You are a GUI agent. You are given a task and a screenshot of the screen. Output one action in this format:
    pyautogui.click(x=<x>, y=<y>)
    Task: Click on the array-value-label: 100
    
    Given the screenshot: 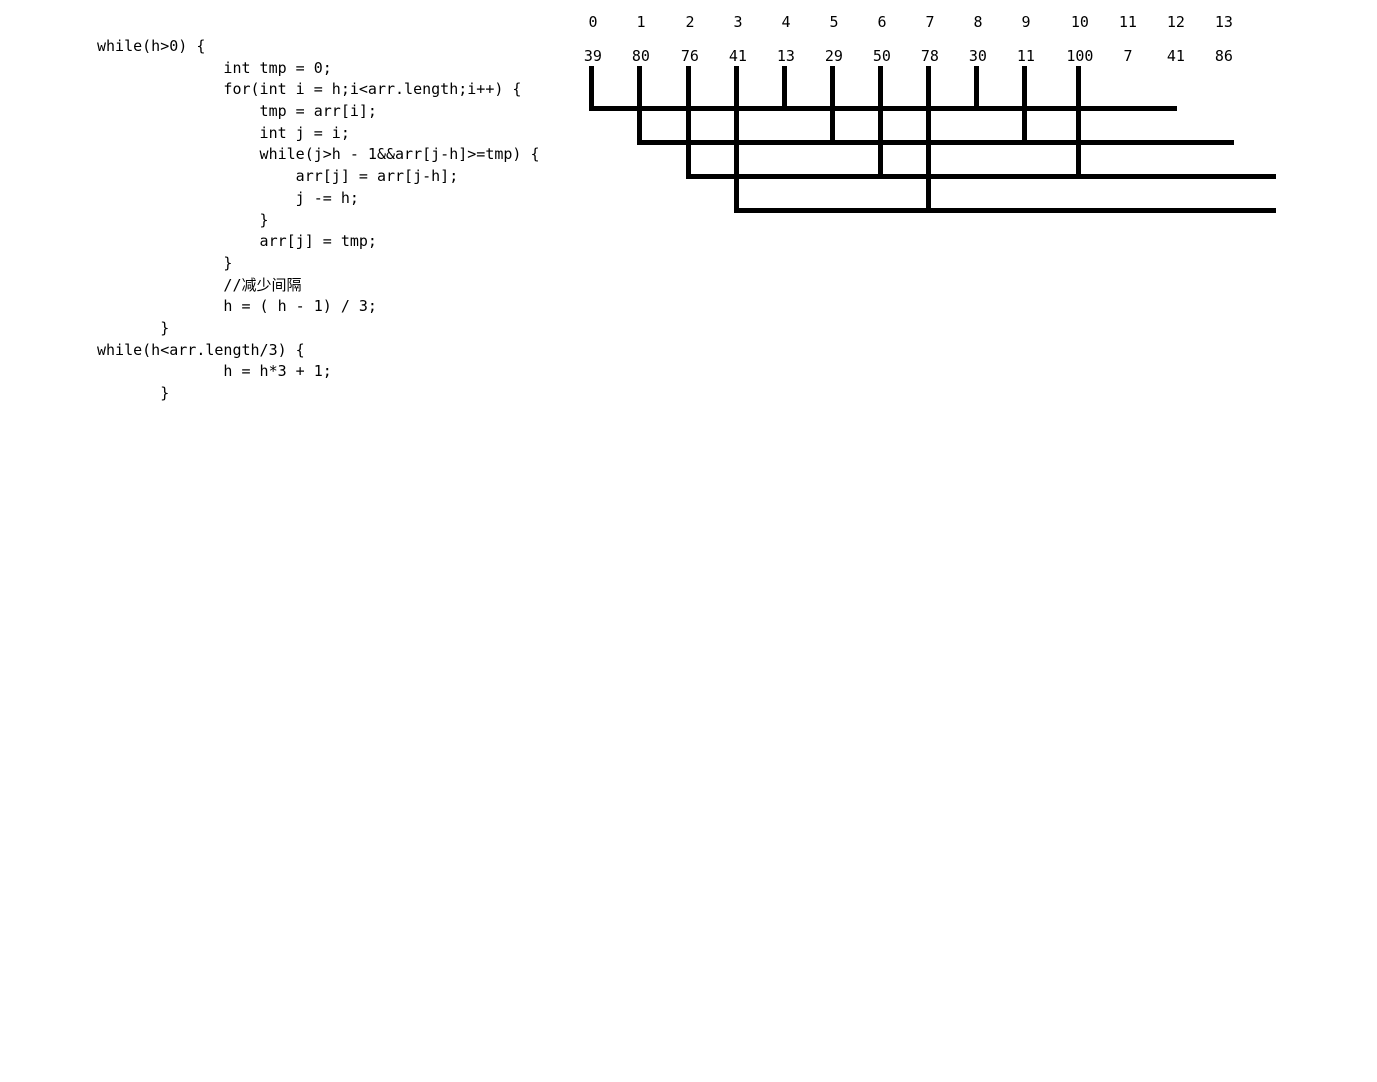 What is the action you would take?
    pyautogui.click(x=1080, y=56)
    